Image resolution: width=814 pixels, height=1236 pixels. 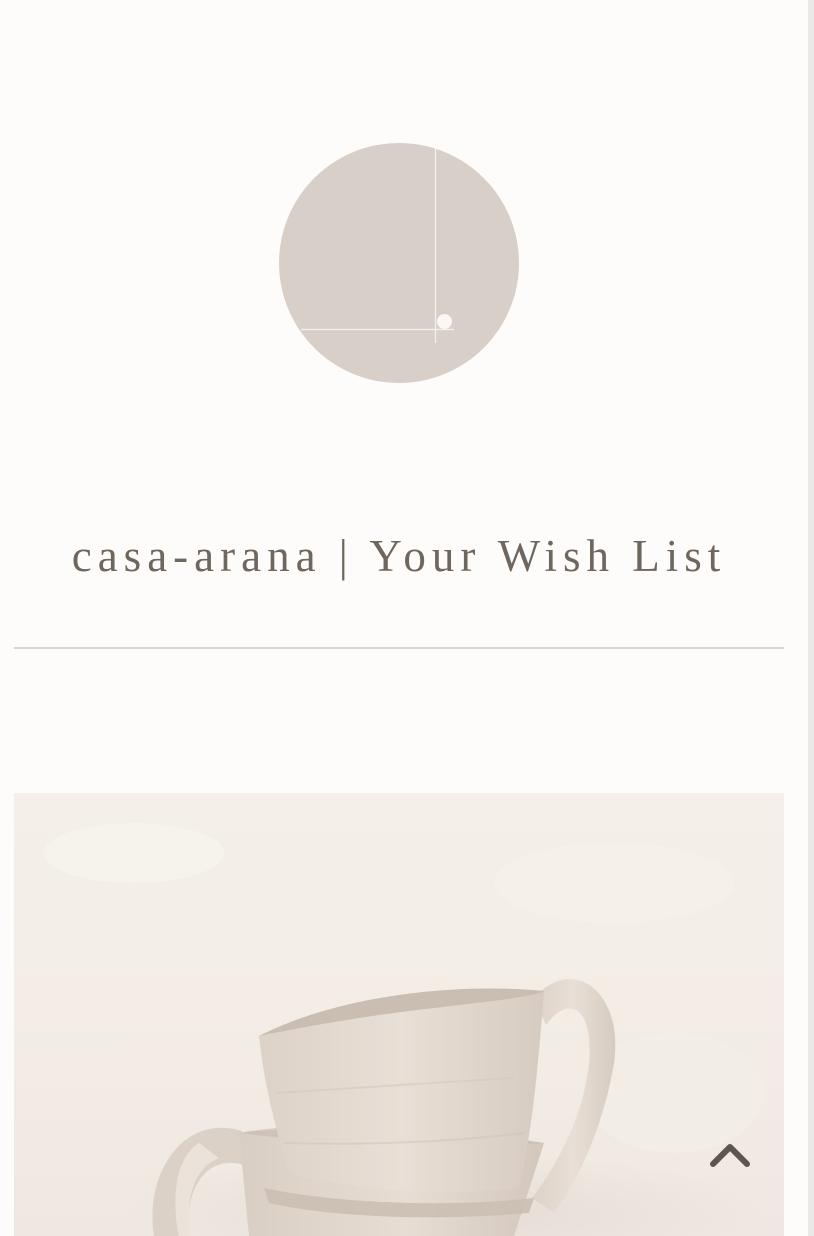 I want to click on back-to-top-button, so click(x=730, y=1154).